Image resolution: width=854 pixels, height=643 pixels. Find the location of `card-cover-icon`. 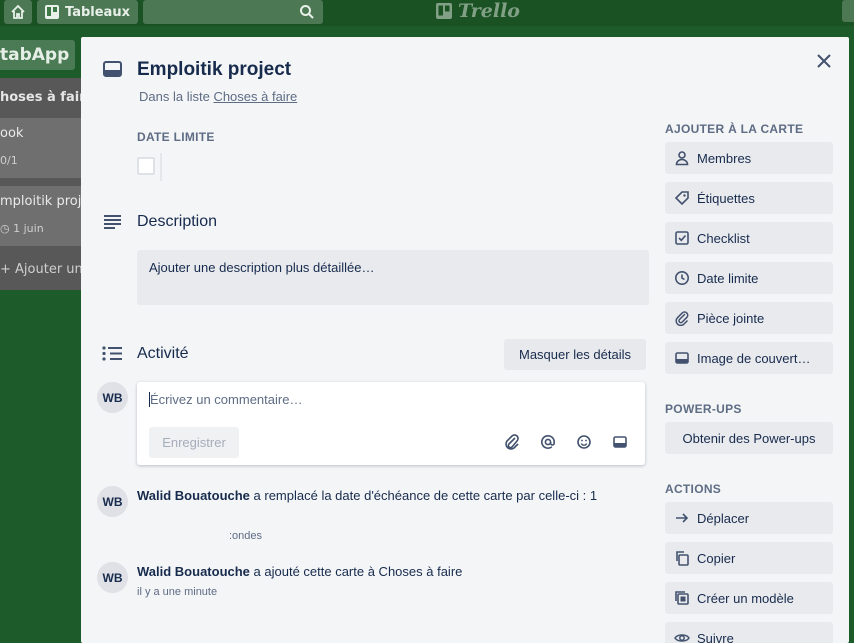

card-cover-icon is located at coordinates (682, 358).